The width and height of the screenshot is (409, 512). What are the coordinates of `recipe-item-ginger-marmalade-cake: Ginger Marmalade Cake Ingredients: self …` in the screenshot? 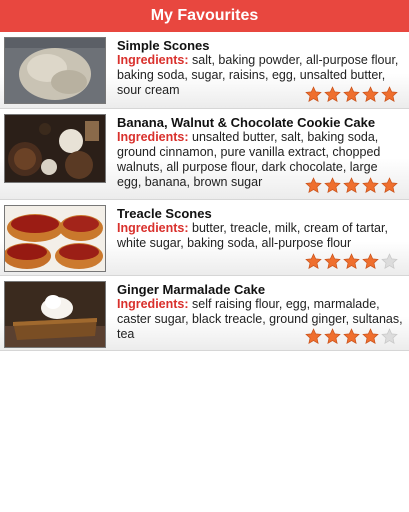 It's located at (204, 313).